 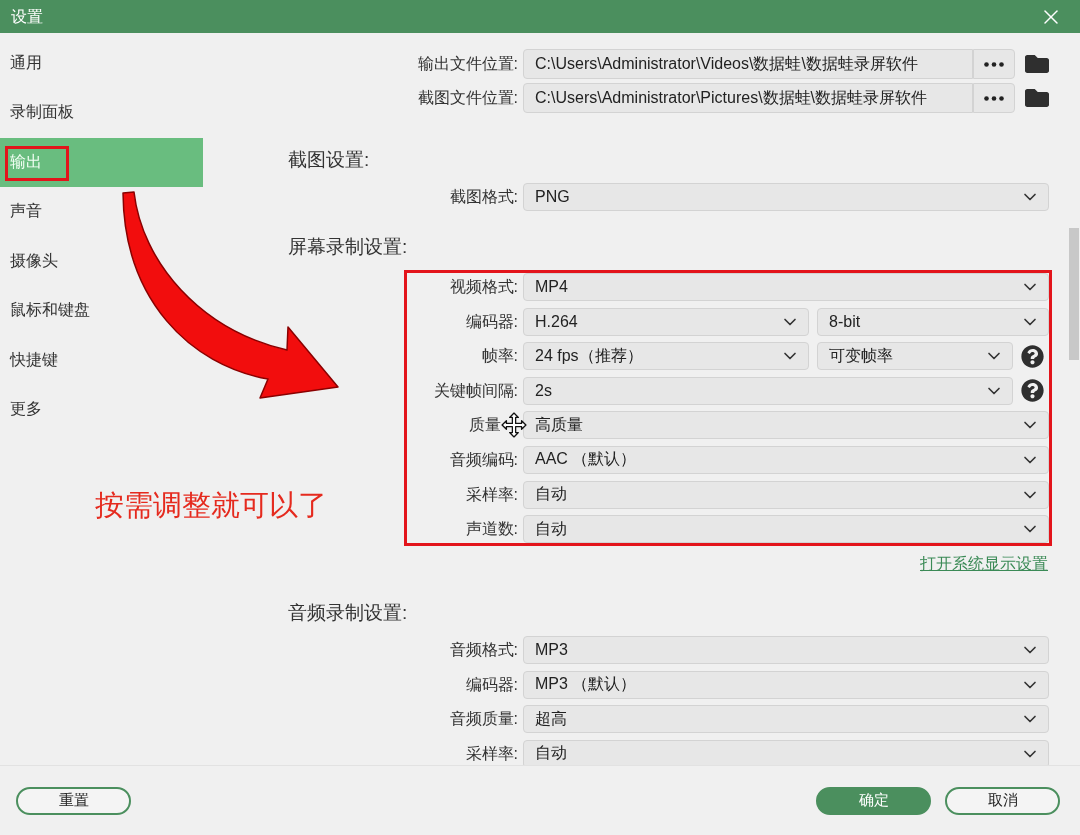 I want to click on window-title: 设置, so click(x=27, y=16).